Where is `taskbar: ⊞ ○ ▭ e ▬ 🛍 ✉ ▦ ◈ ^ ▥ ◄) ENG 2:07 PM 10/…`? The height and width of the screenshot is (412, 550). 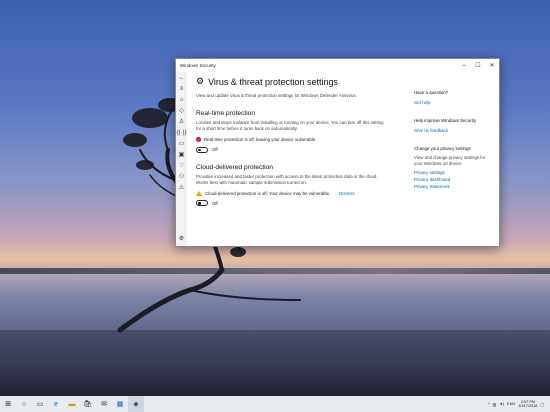
taskbar: ⊞ ○ ▭ e ▬ 🛍 ✉ ▦ ◈ ^ ▥ ◄) ENG 2:07 PM 10/… is located at coordinates (275, 404).